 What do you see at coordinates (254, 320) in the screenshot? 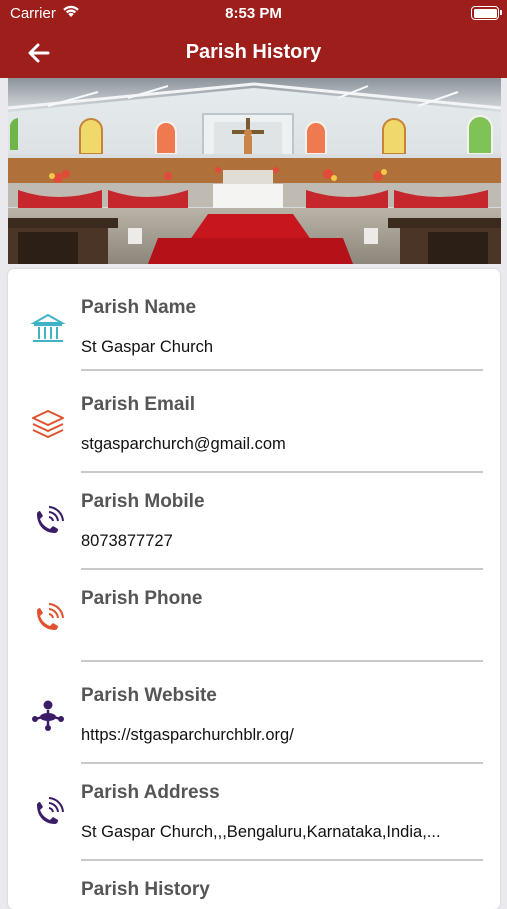
I see `field-parish-name: Parish Name St Gaspar Church` at bounding box center [254, 320].